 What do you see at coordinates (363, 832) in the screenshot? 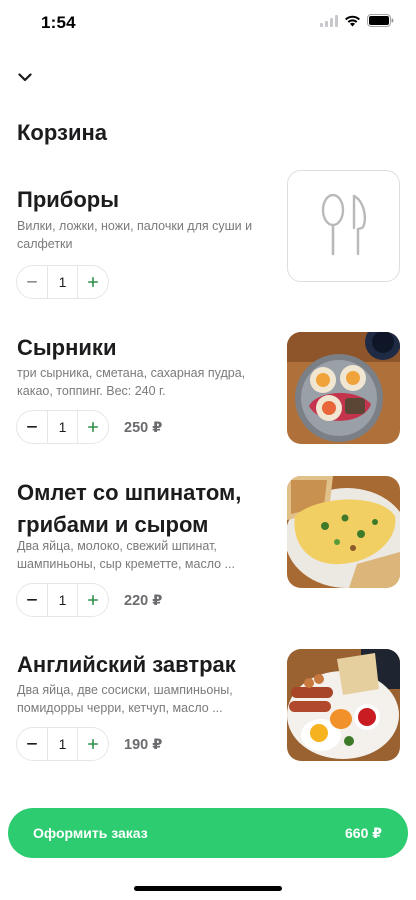
I see `checkout-total: 660 ₽` at bounding box center [363, 832].